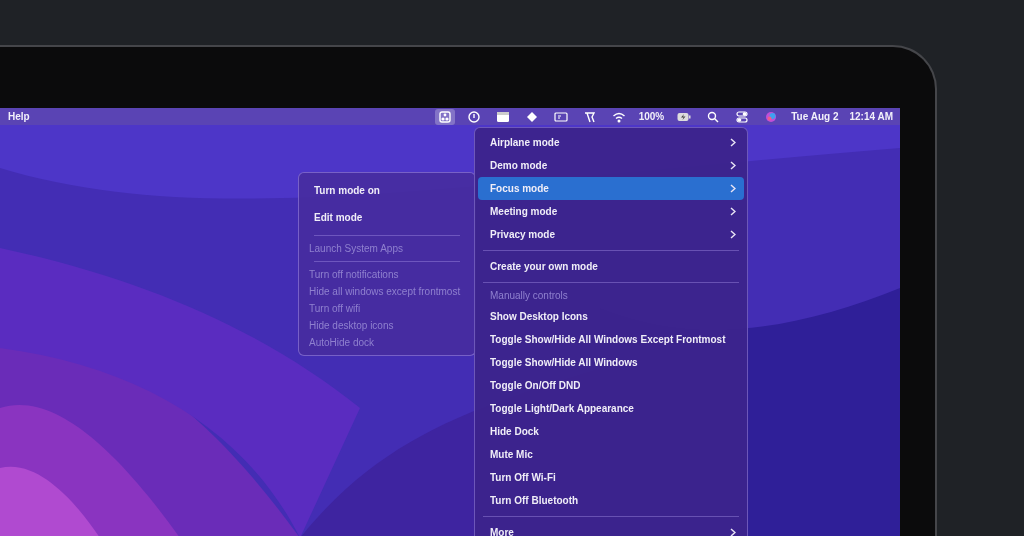  I want to click on section-header: Manually controls, so click(529, 296).